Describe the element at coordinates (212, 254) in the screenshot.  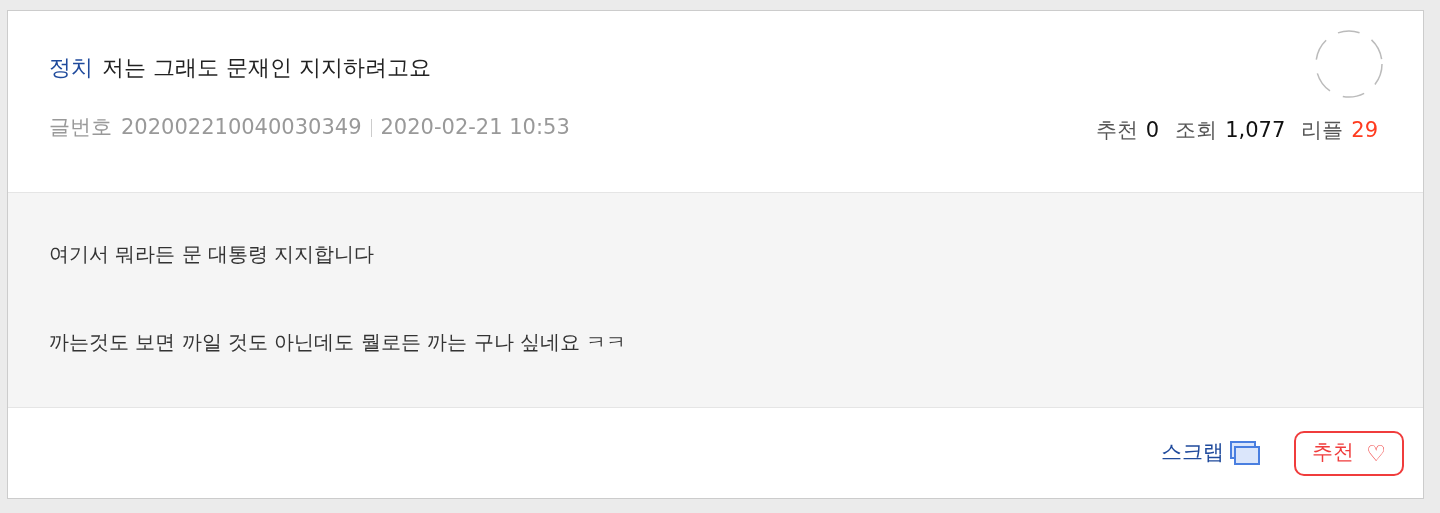
I see `body-text: 여기서 뭐라든 문 대통령 지지합니다` at that location.